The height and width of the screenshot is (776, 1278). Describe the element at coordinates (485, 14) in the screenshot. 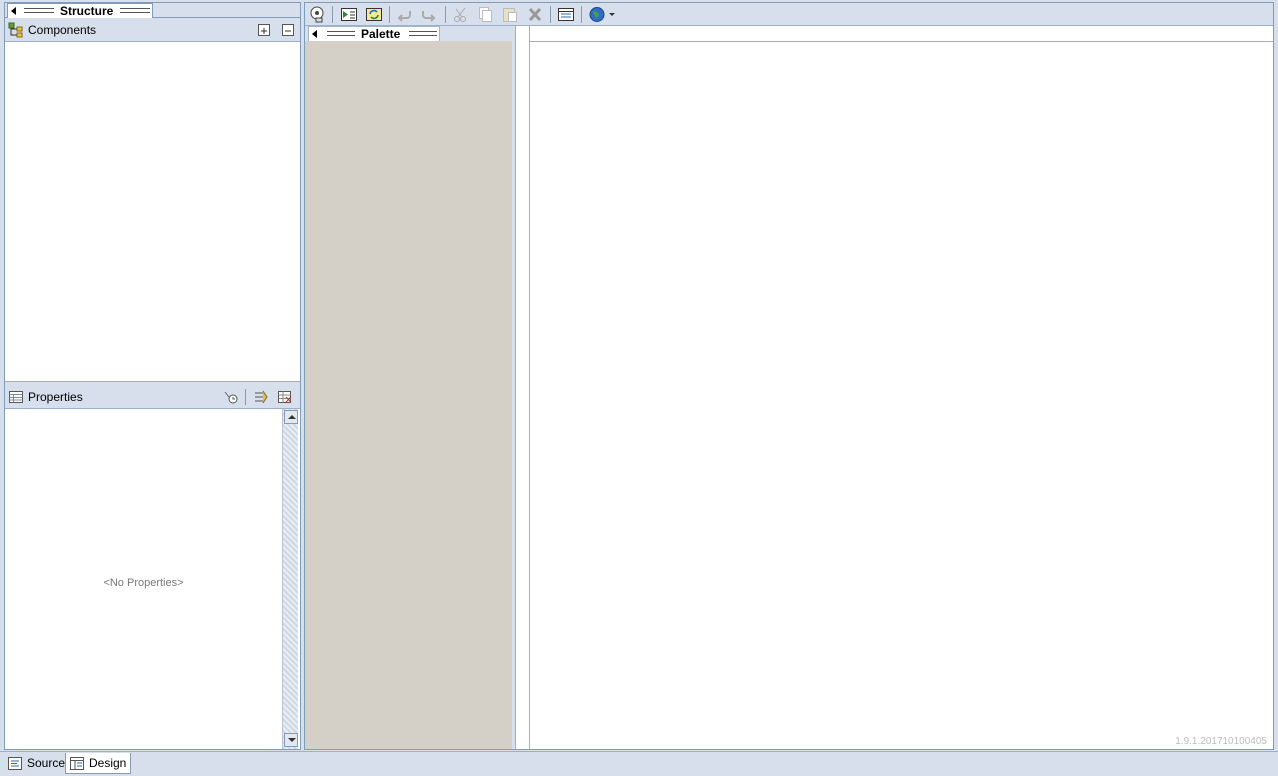

I see `copy-icon` at that location.